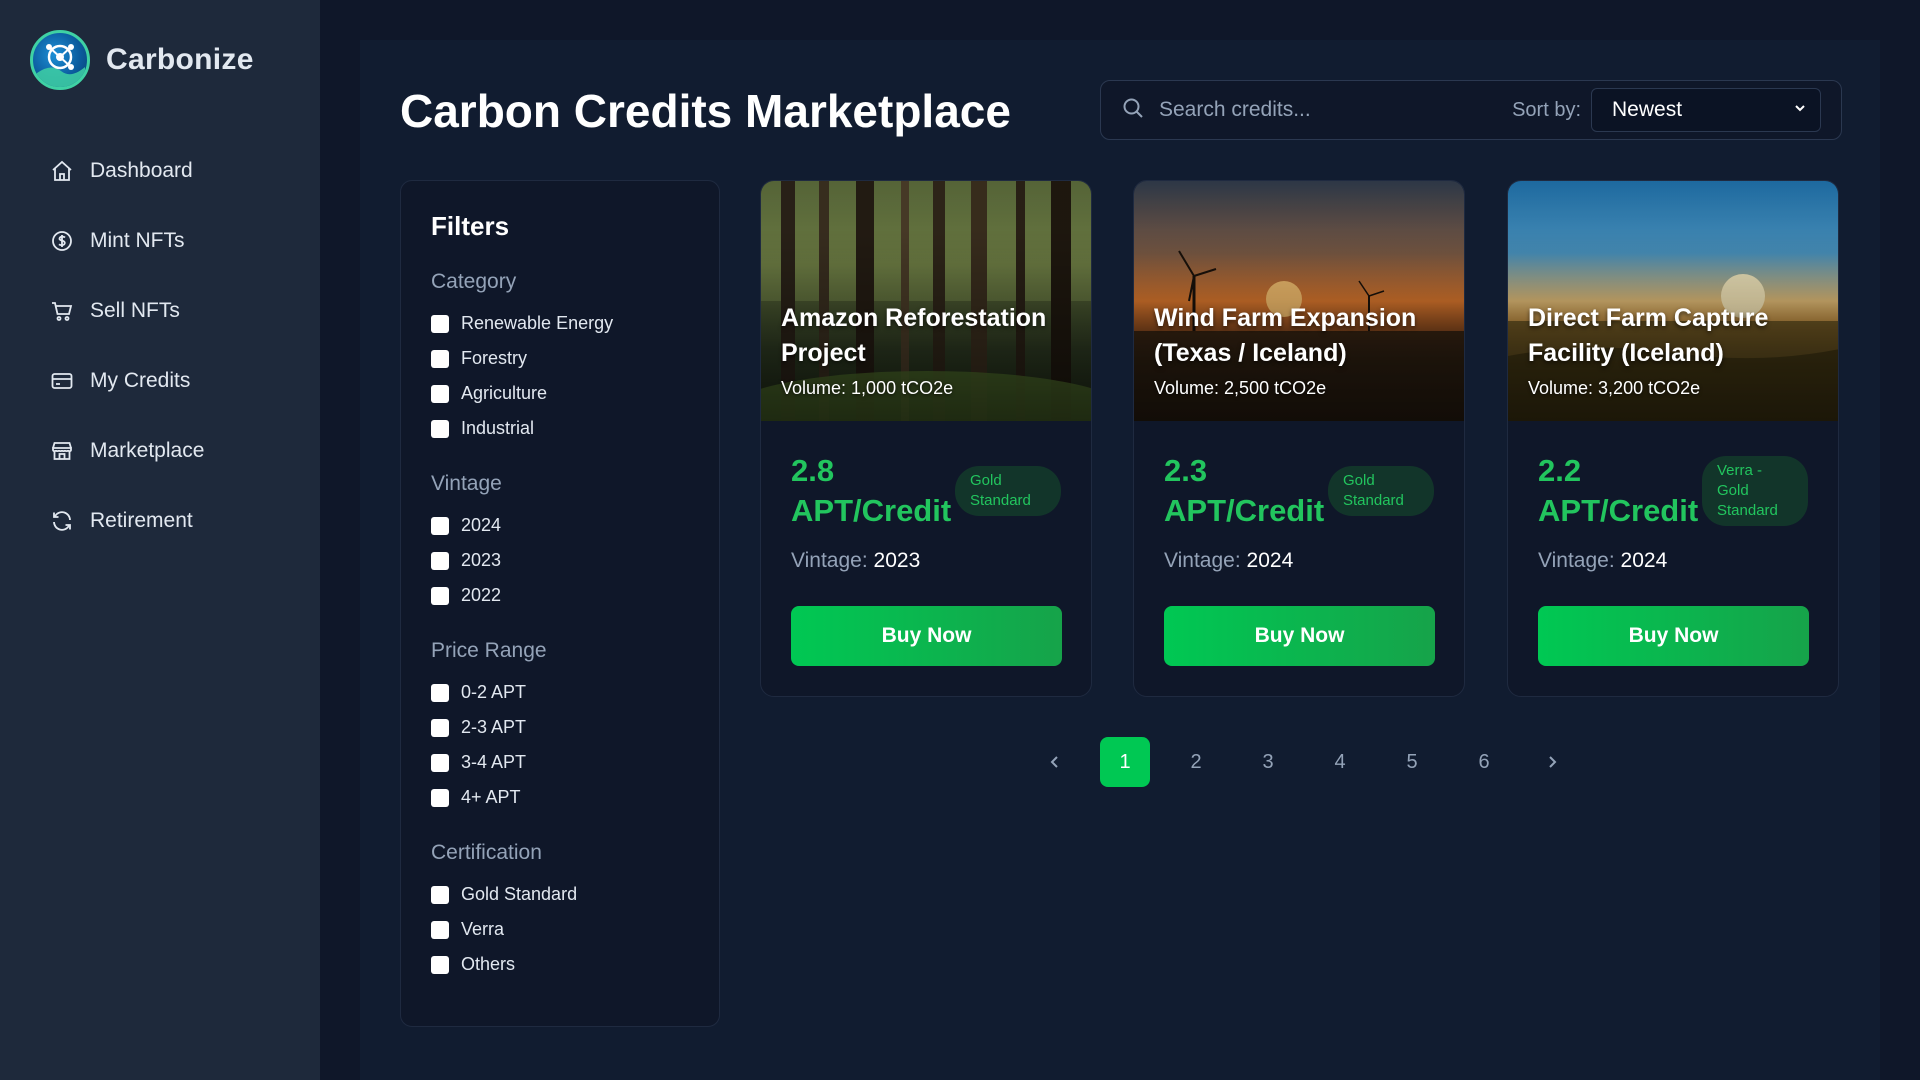  What do you see at coordinates (560, 727) in the screenshot?
I see `filter-option: 2-3 APT` at bounding box center [560, 727].